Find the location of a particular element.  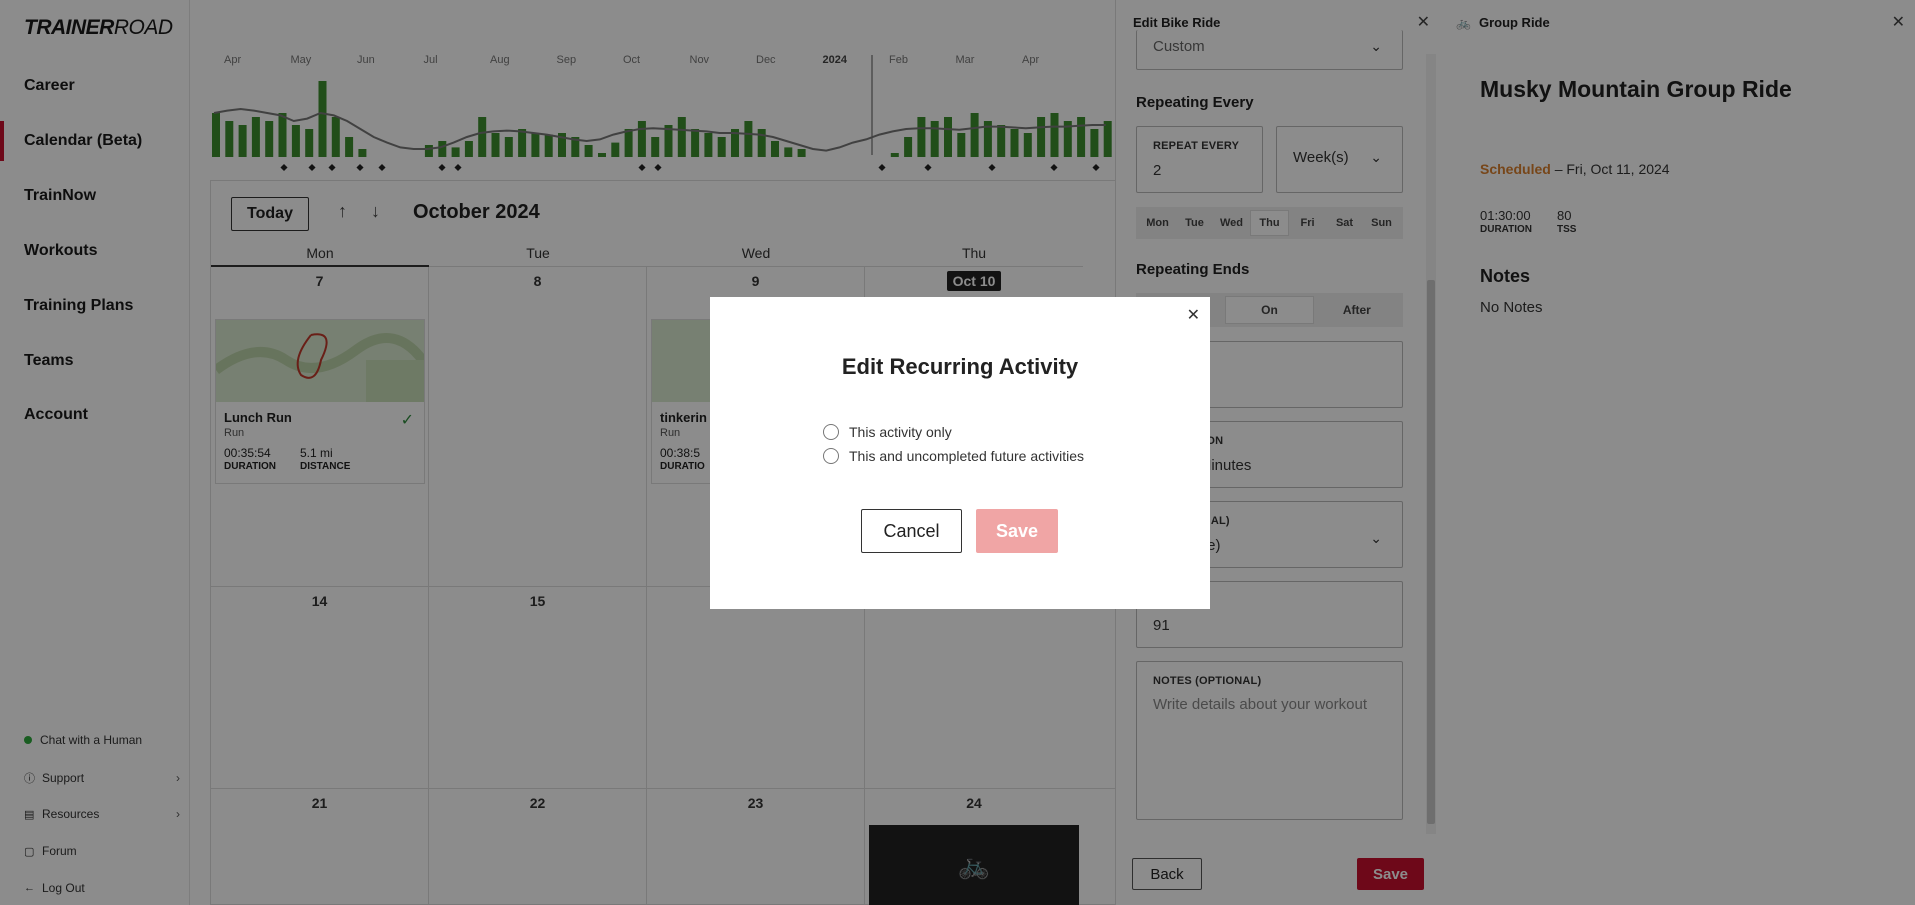

option-label: This activity only is located at coordinates (900, 432).